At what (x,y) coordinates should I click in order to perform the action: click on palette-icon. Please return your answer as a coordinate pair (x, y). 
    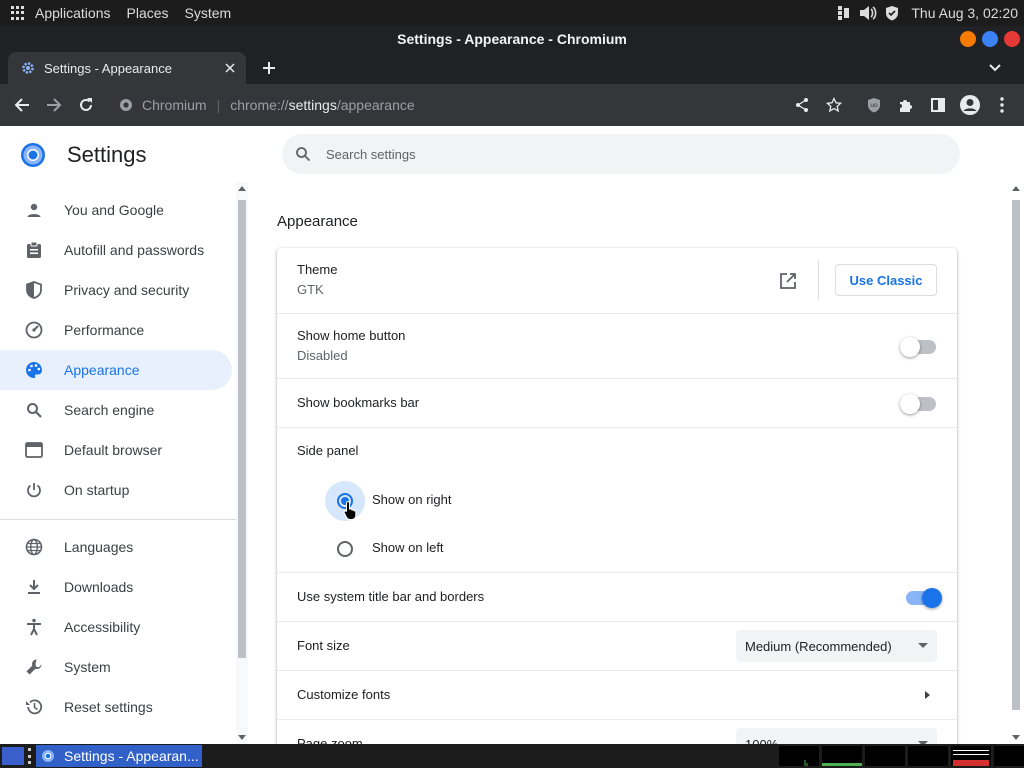
    Looking at the image, I should click on (34, 370).